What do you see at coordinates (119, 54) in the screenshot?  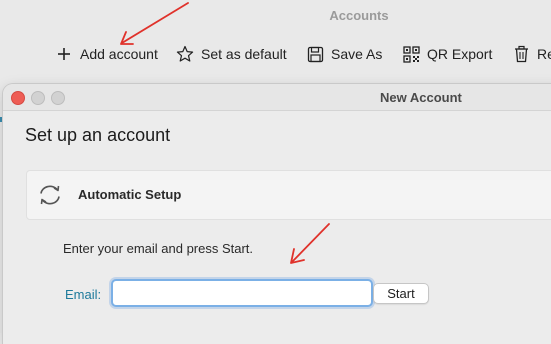 I see `add-account-label: Add account` at bounding box center [119, 54].